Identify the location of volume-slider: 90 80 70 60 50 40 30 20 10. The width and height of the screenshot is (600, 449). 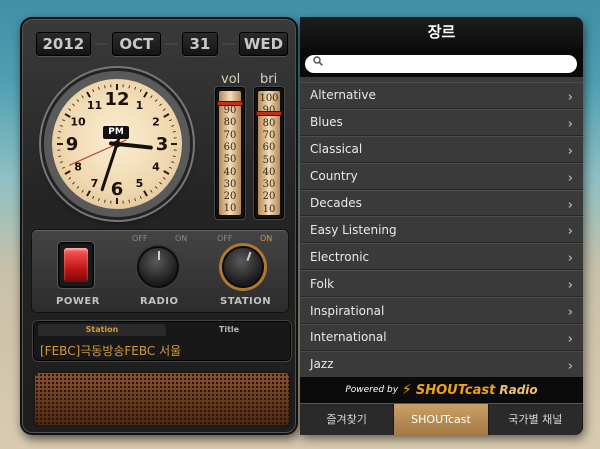
(230, 153).